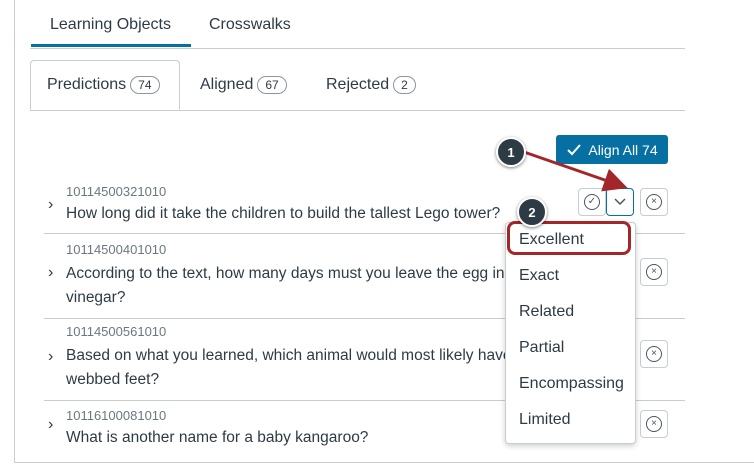 The height and width of the screenshot is (464, 754). Describe the element at coordinates (575, 171) in the screenshot. I see `callout-arrow-icon` at that location.